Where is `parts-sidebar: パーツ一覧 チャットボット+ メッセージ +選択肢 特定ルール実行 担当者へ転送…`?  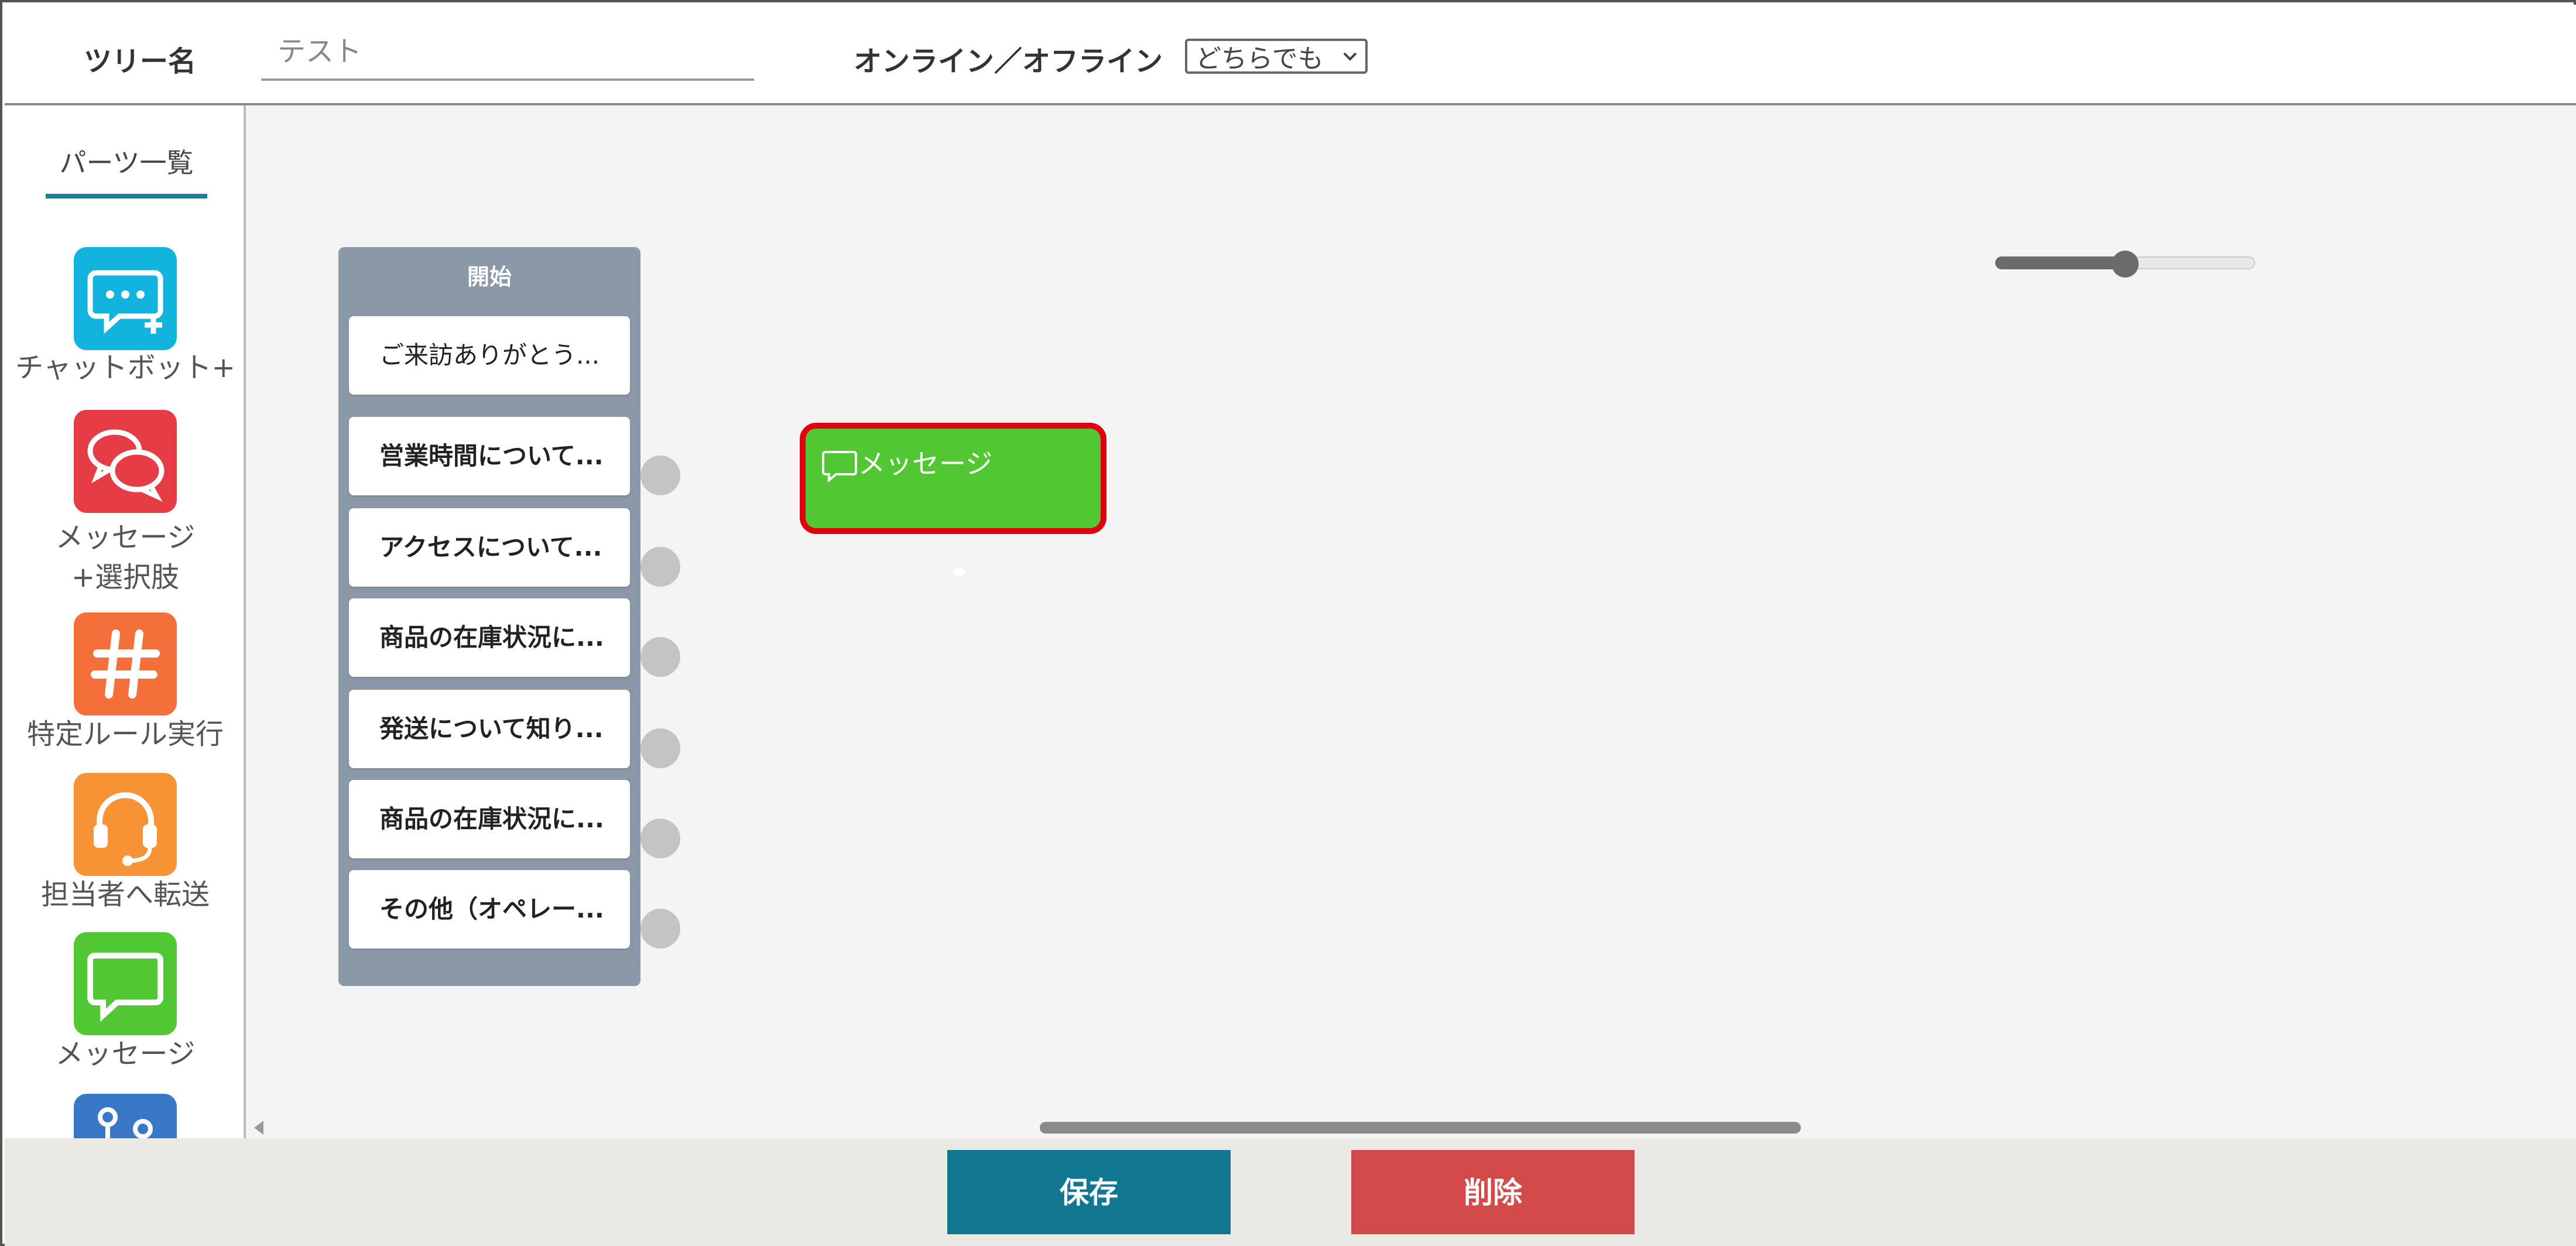 parts-sidebar: パーツ一覧 チャットボット+ メッセージ +選択肢 特定ルール実行 担当者へ転送… is located at coordinates (125, 621).